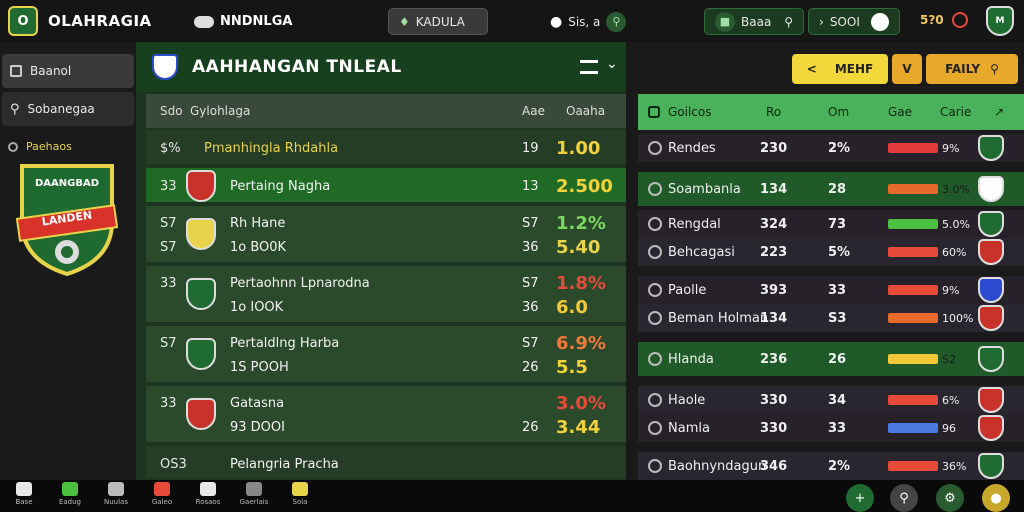  I want to click on bottom-nav-item: Nuulas, so click(116, 497).